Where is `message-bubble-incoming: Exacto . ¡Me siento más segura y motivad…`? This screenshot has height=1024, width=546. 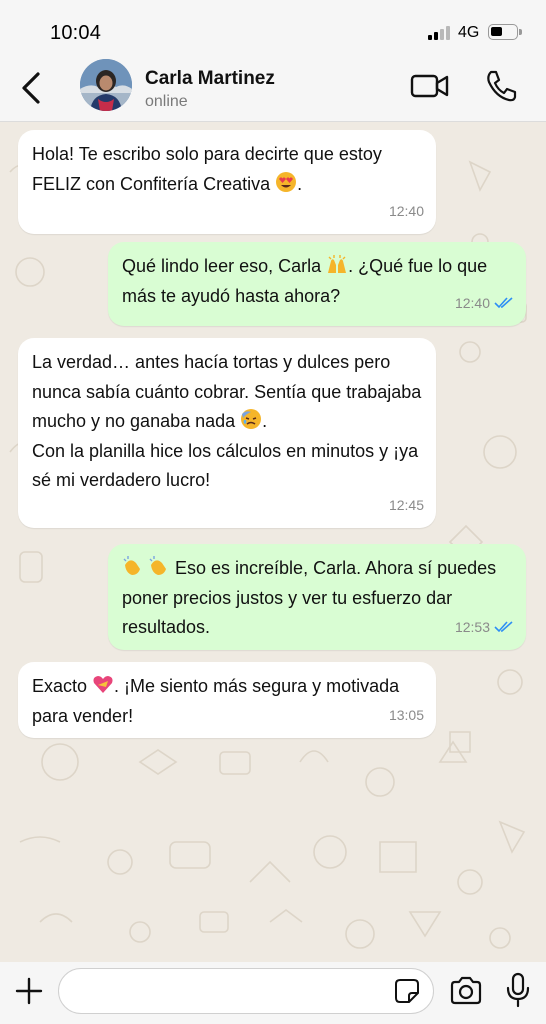 message-bubble-incoming: Exacto . ¡Me siento más segura y motivad… is located at coordinates (227, 700).